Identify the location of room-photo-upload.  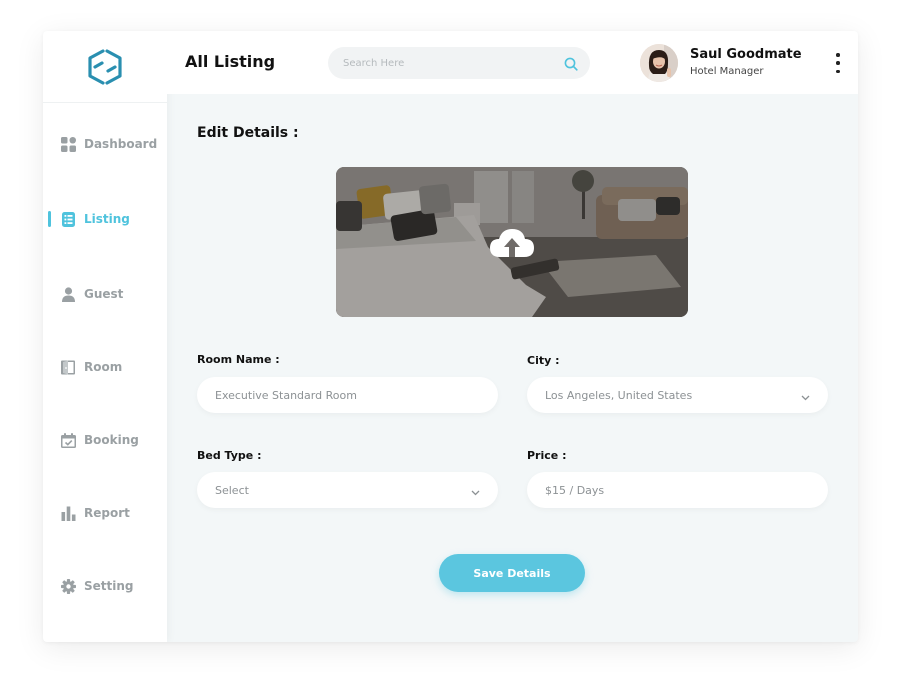
(512, 242).